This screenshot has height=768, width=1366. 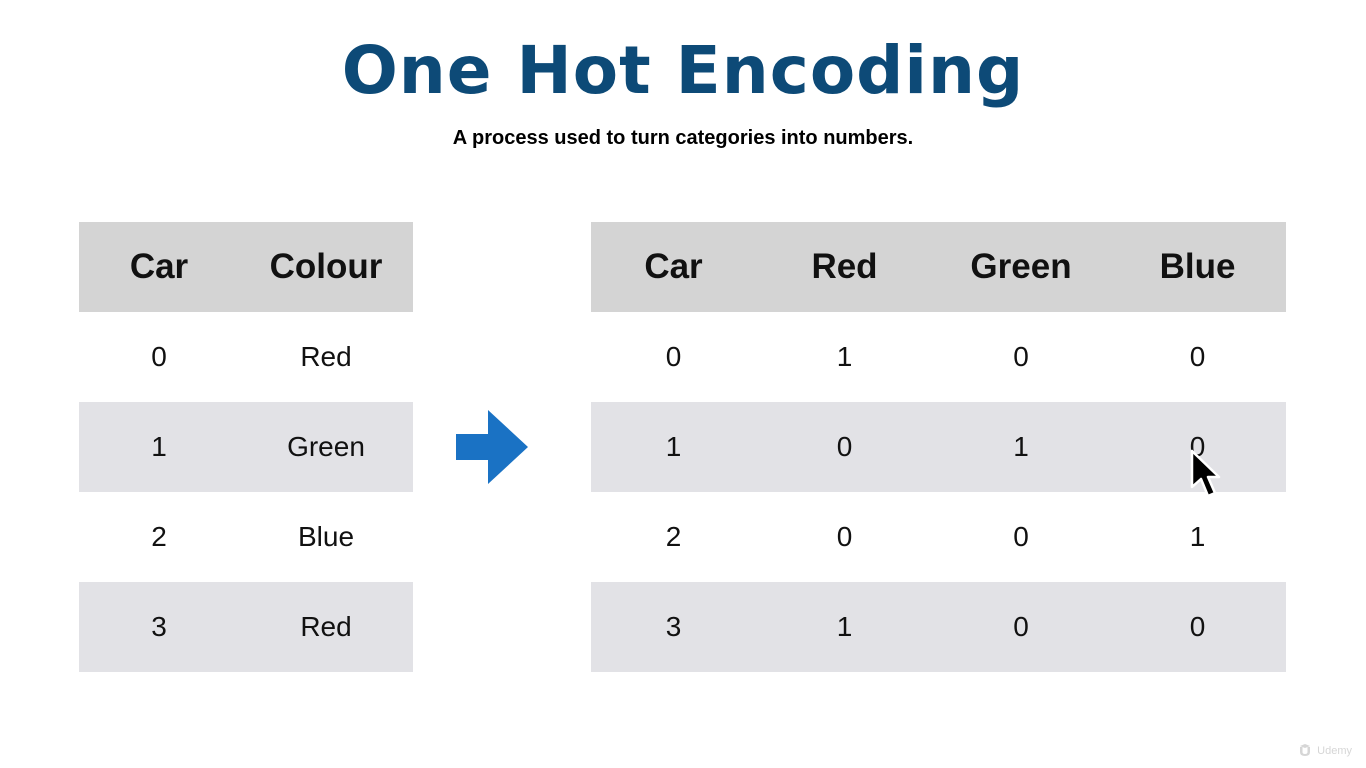 I want to click on table-row: 1 Green, so click(x=246, y=447).